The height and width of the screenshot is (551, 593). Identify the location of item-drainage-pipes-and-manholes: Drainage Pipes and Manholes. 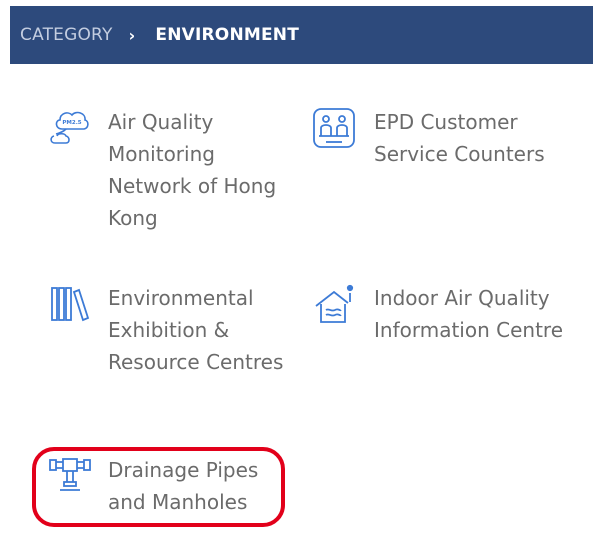
(163, 489).